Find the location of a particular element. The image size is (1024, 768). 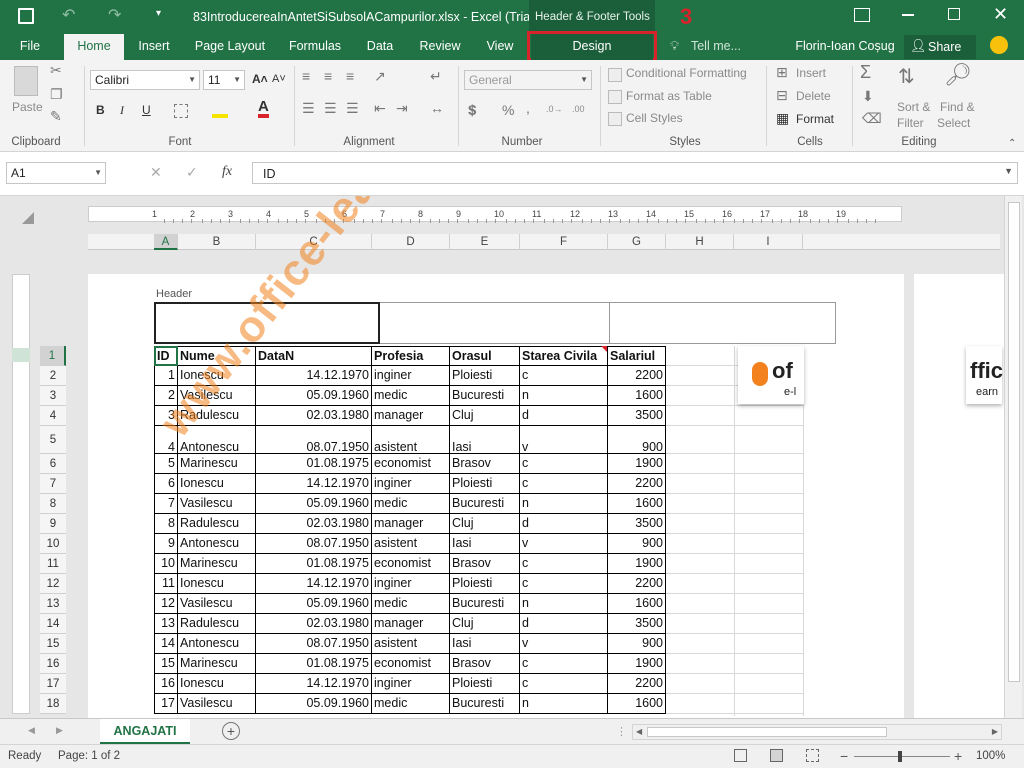

row-header: 1 is located at coordinates (53, 356).